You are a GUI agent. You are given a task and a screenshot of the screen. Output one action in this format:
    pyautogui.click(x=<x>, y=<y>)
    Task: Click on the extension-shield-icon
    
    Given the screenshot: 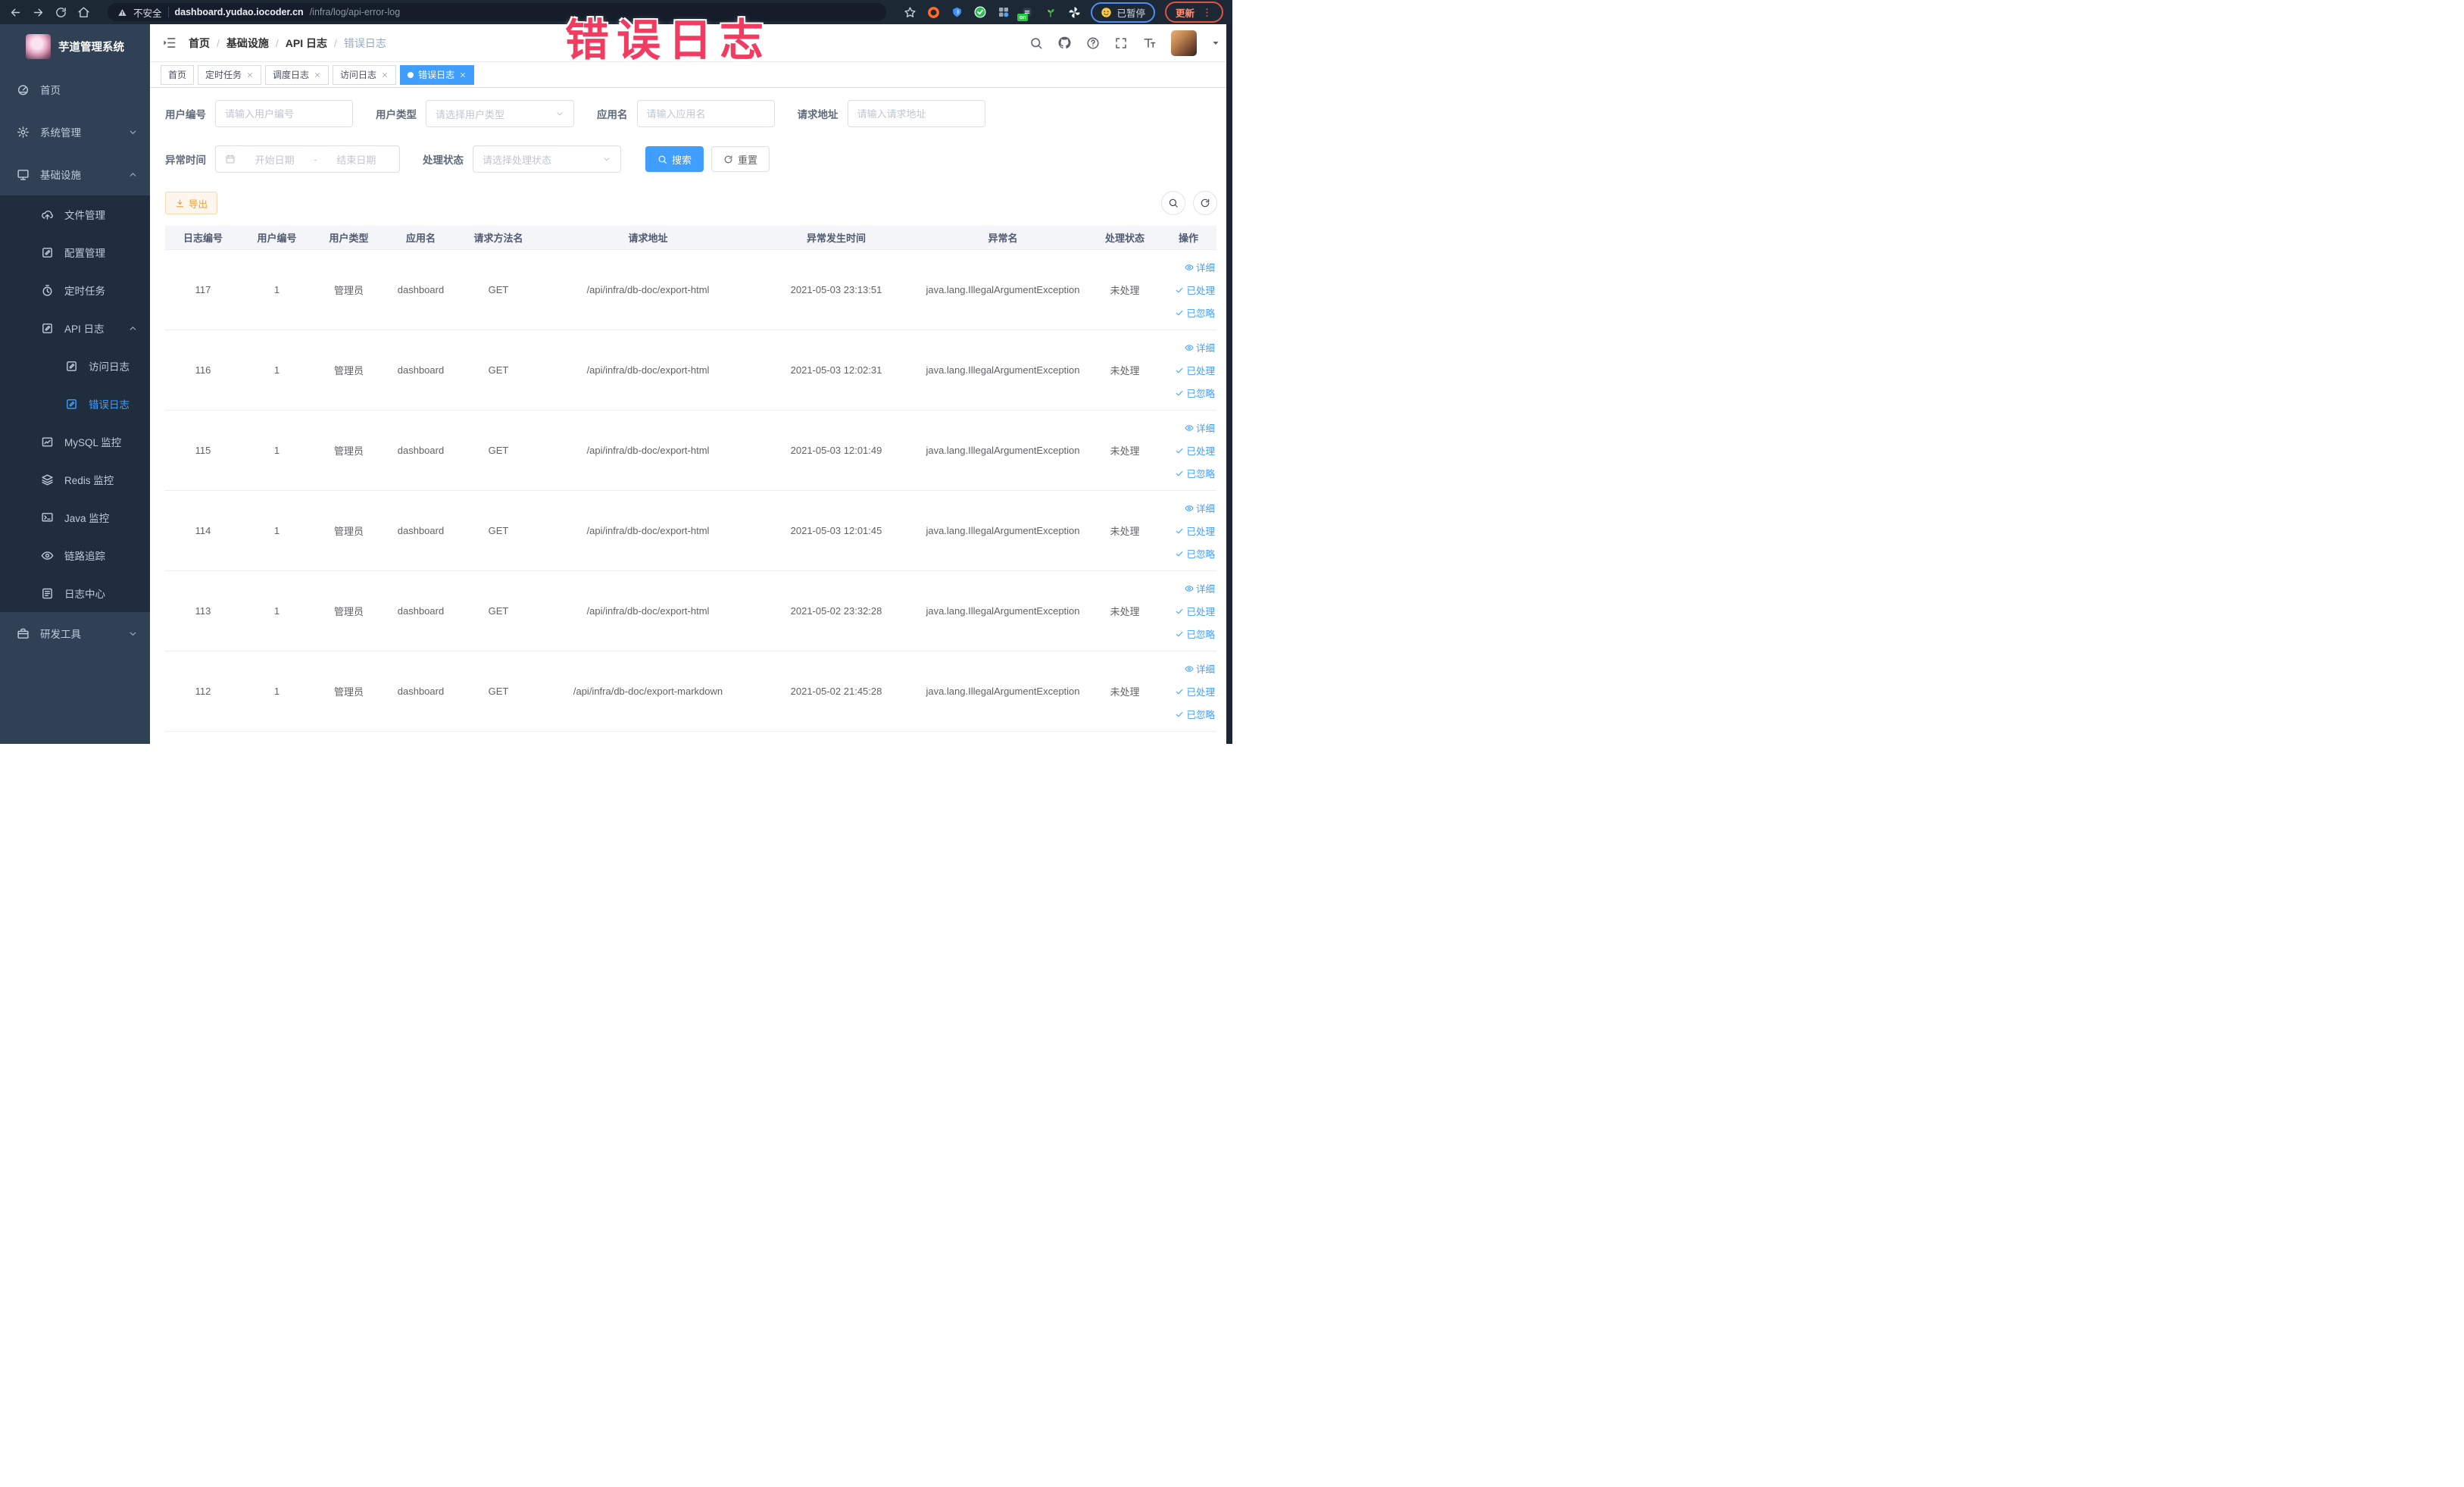 What is the action you would take?
    pyautogui.click(x=956, y=12)
    